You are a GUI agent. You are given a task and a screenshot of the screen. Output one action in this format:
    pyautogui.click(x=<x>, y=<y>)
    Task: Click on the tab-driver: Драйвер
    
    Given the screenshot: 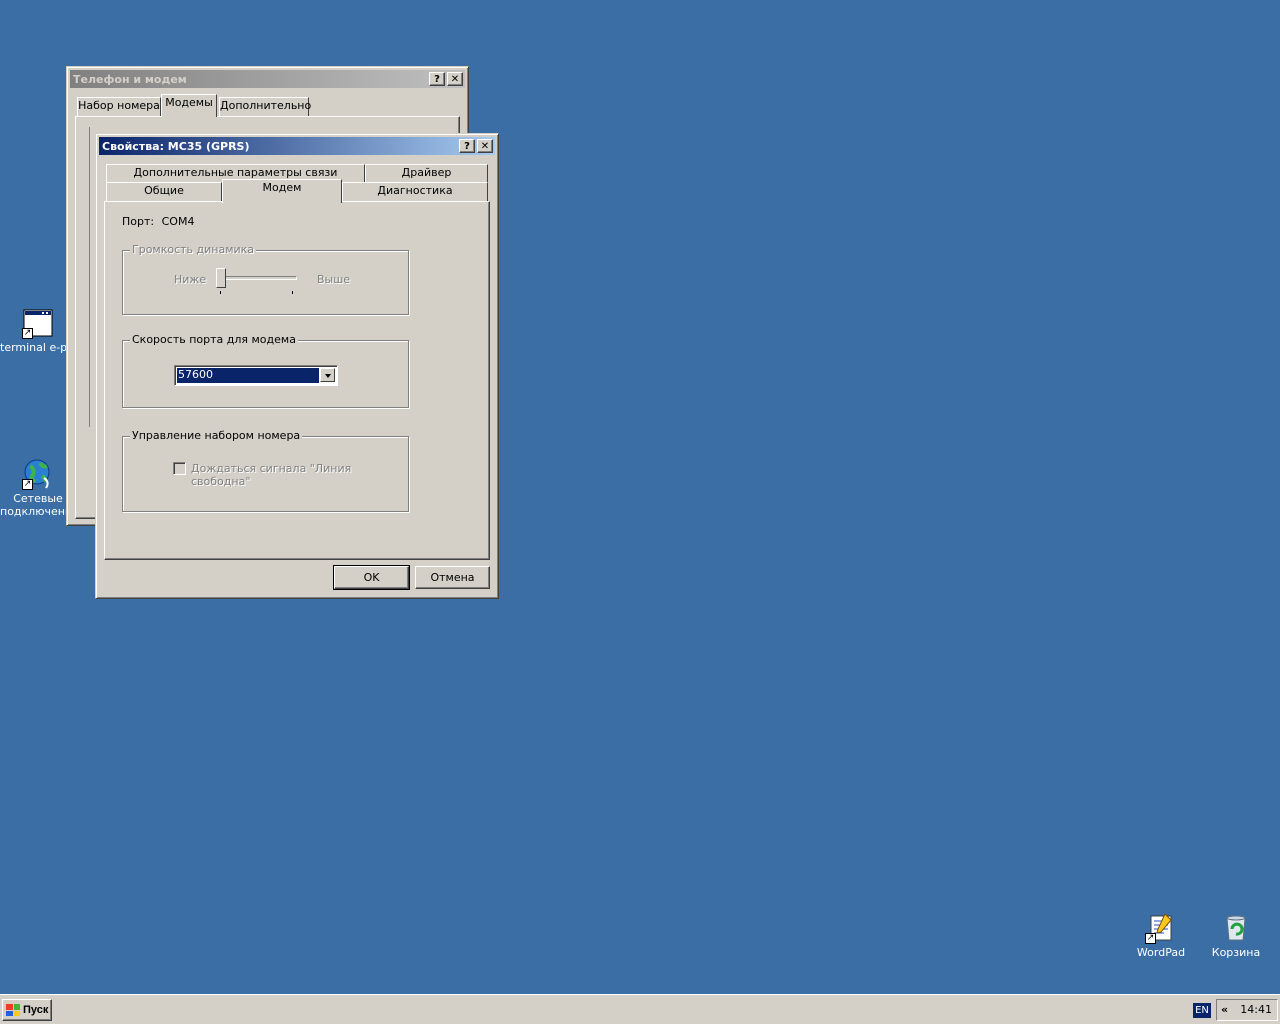 What is the action you would take?
    pyautogui.click(x=426, y=173)
    